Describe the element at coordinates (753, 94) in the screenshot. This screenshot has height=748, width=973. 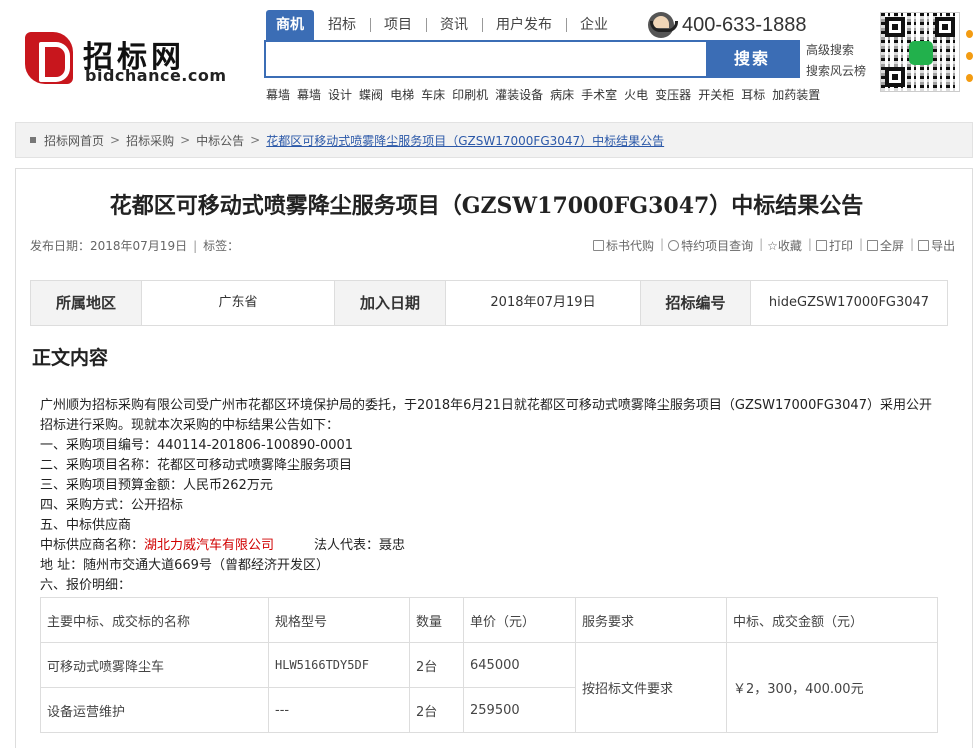
I see `hot-keyword: 耳标` at that location.